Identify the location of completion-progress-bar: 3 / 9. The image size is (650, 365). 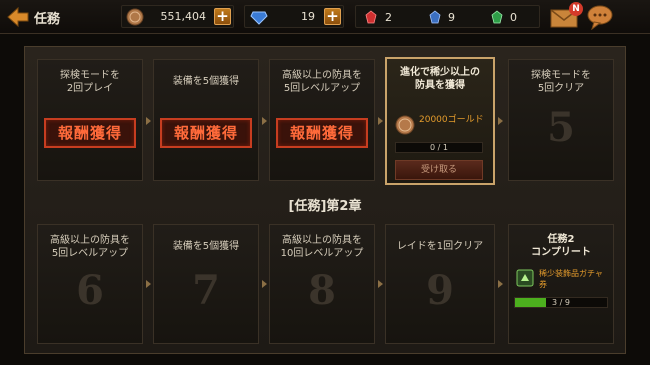
(561, 302).